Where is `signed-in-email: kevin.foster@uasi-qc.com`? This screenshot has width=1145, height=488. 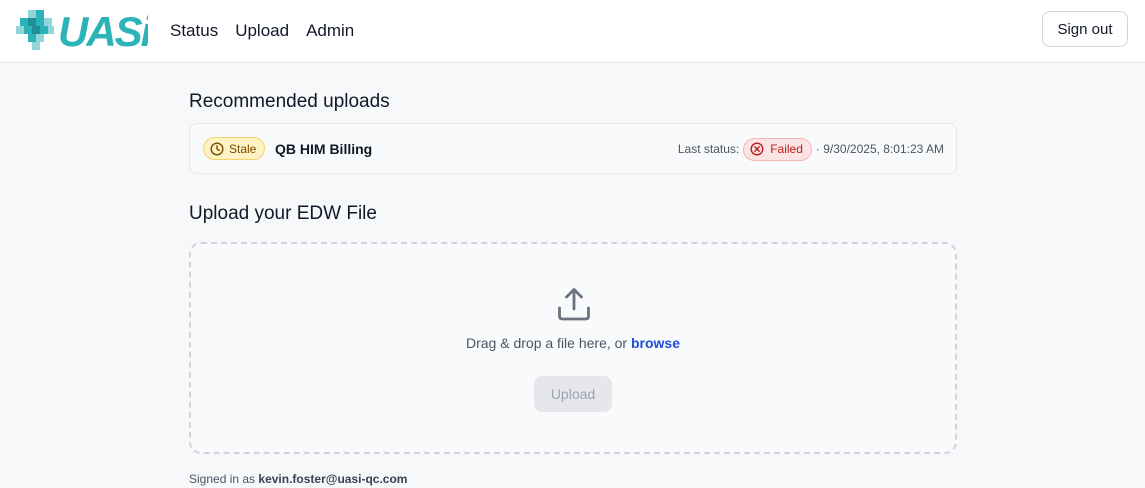
signed-in-email: kevin.foster@uasi-qc.com is located at coordinates (333, 479).